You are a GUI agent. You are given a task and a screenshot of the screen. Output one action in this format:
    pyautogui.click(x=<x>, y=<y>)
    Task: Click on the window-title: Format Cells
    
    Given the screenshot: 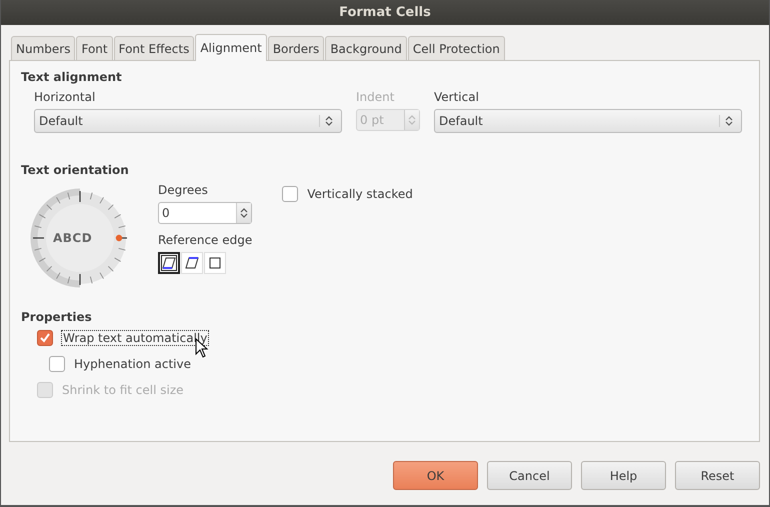 What is the action you would take?
    pyautogui.click(x=385, y=12)
    